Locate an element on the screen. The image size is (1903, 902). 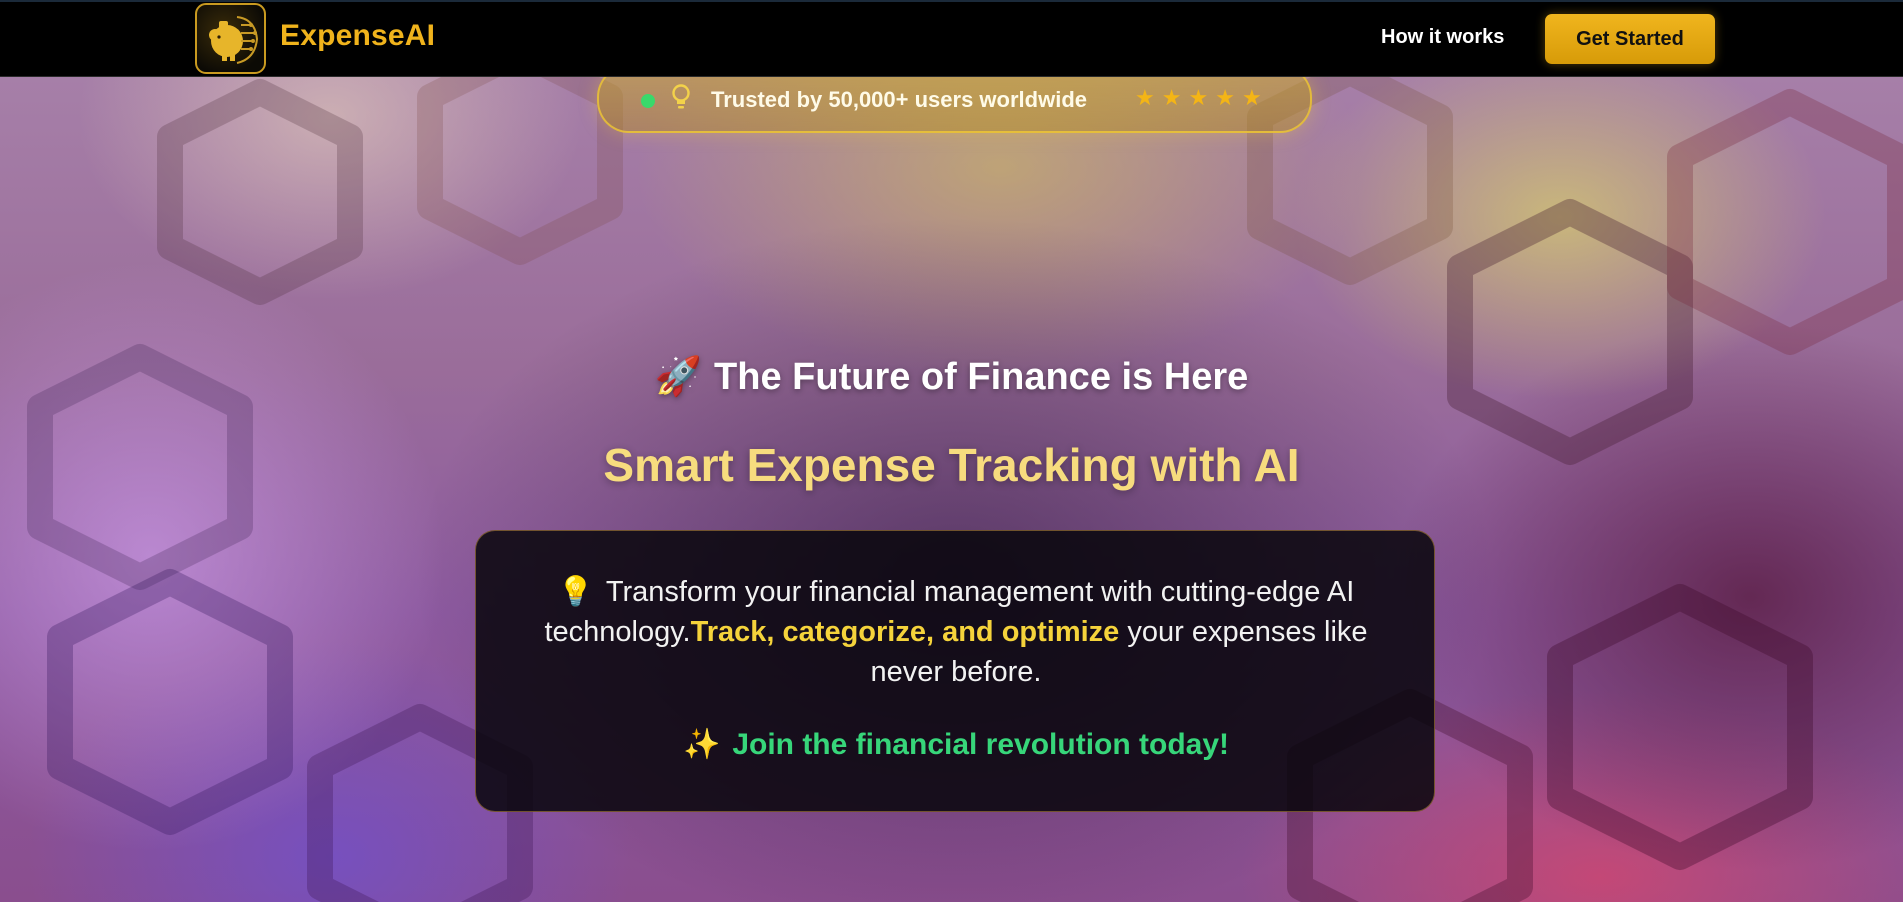
lightbulb-emoji-icon: 💡 is located at coordinates (575, 591).